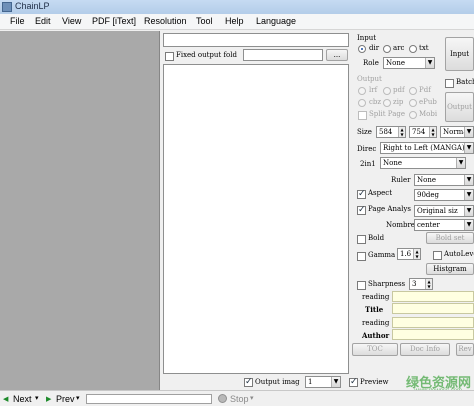  What do you see at coordinates (362, 49) in the screenshot?
I see `input-dir-radio` at bounding box center [362, 49].